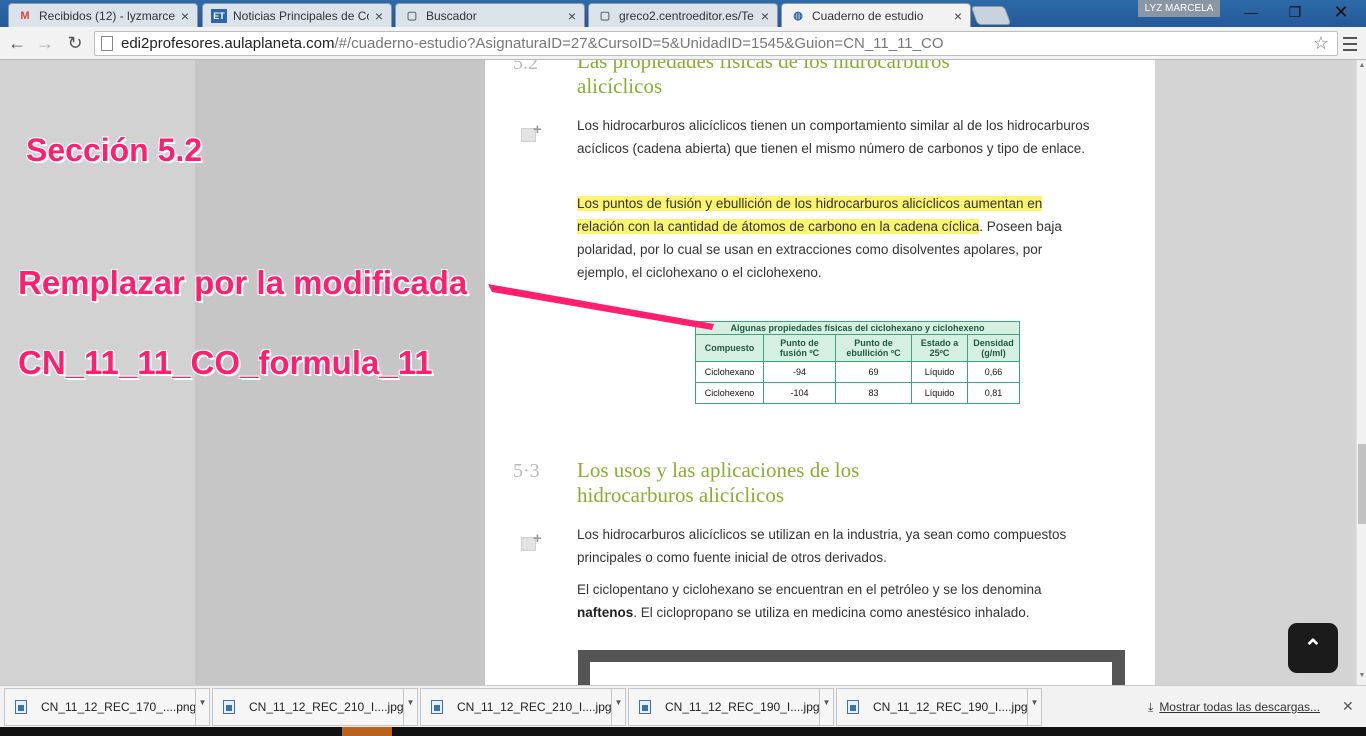  I want to click on scroll-up-icon: ▲, so click(1362, 67).